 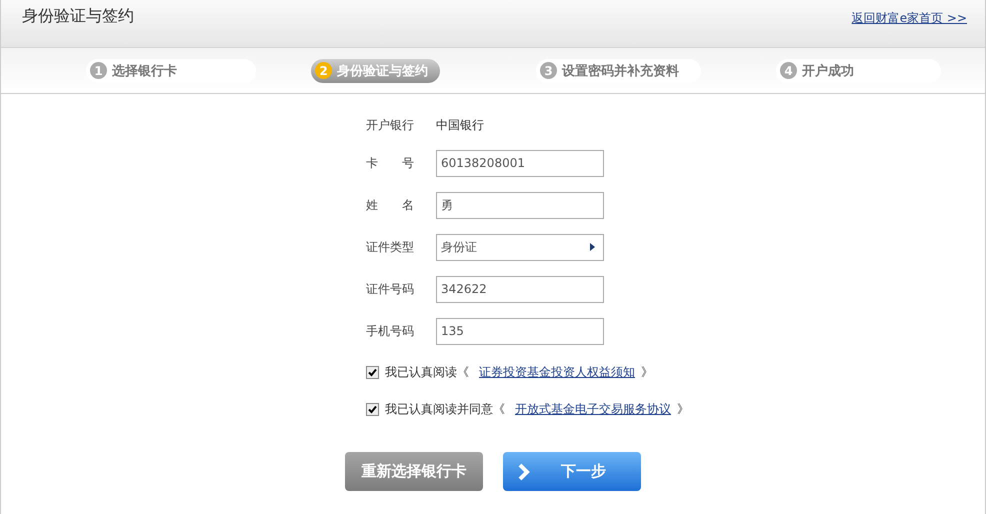 I want to click on field-label: 证件类型, so click(x=390, y=247).